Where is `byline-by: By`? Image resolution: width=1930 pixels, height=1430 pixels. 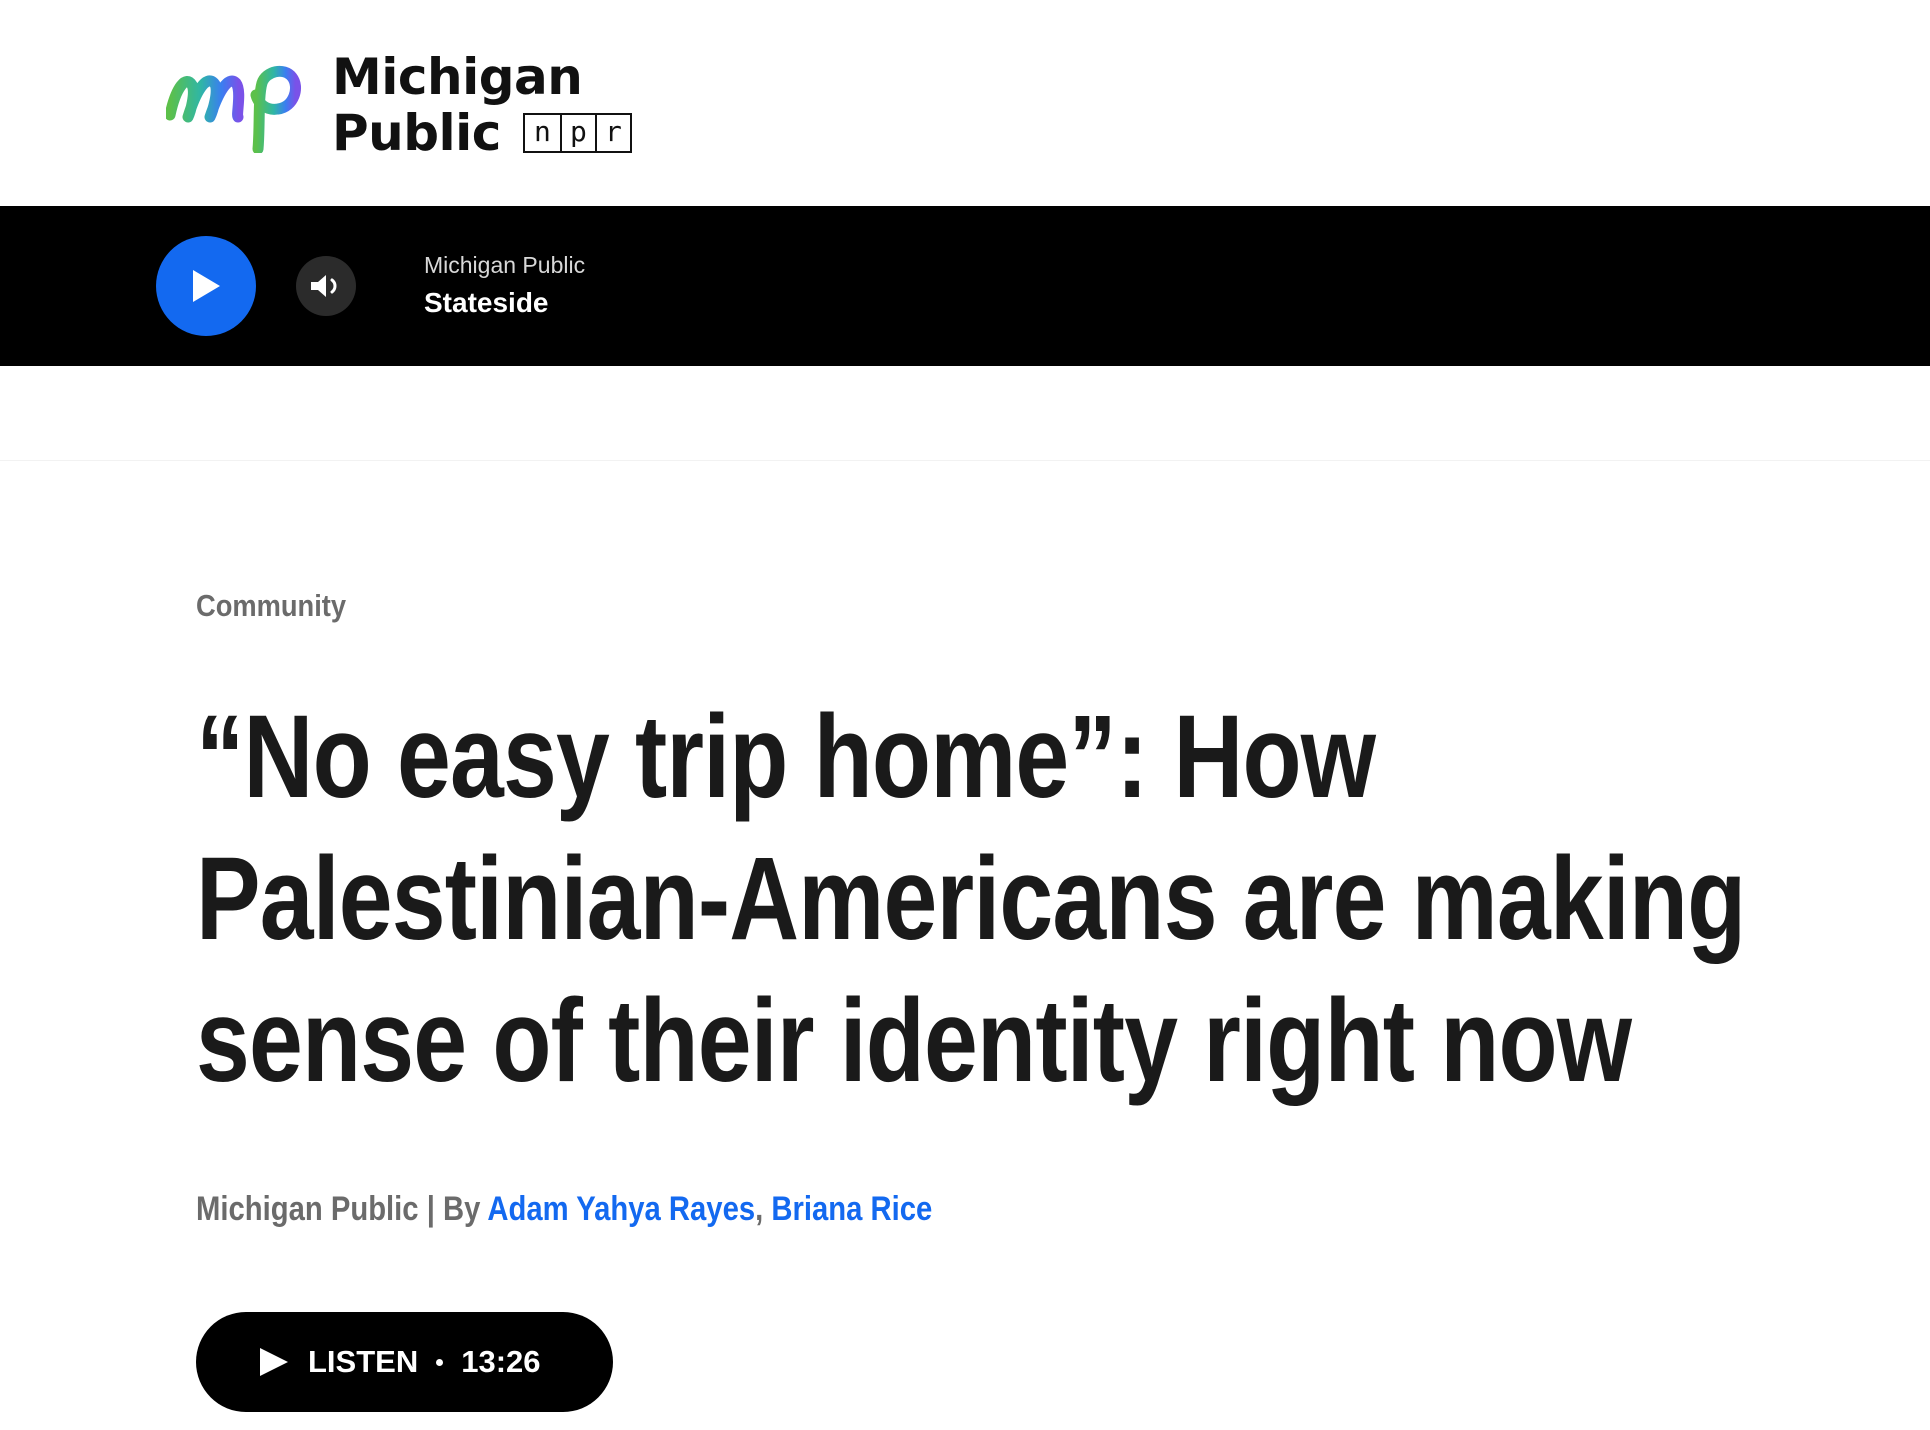 byline-by: By is located at coordinates (465, 1209).